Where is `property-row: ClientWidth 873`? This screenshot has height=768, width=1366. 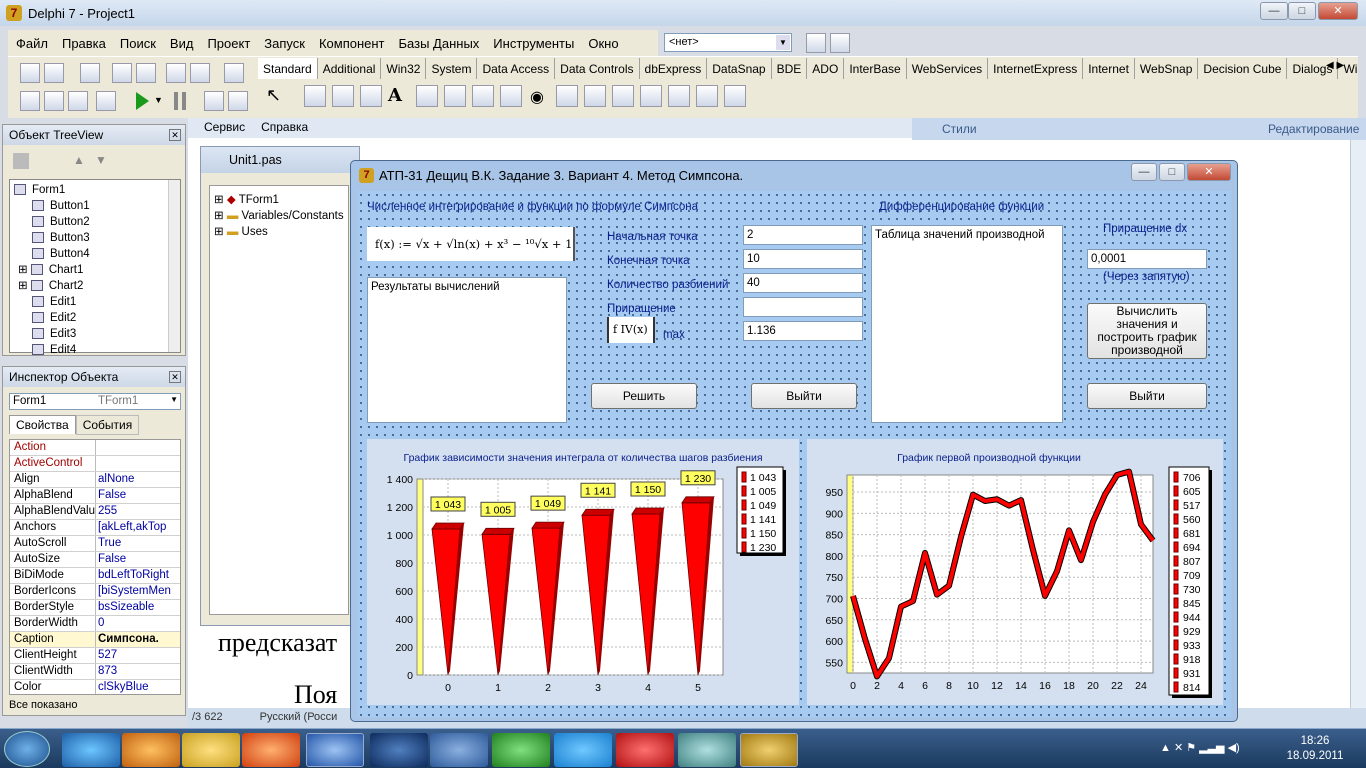 property-row: ClientWidth 873 is located at coordinates (95, 672).